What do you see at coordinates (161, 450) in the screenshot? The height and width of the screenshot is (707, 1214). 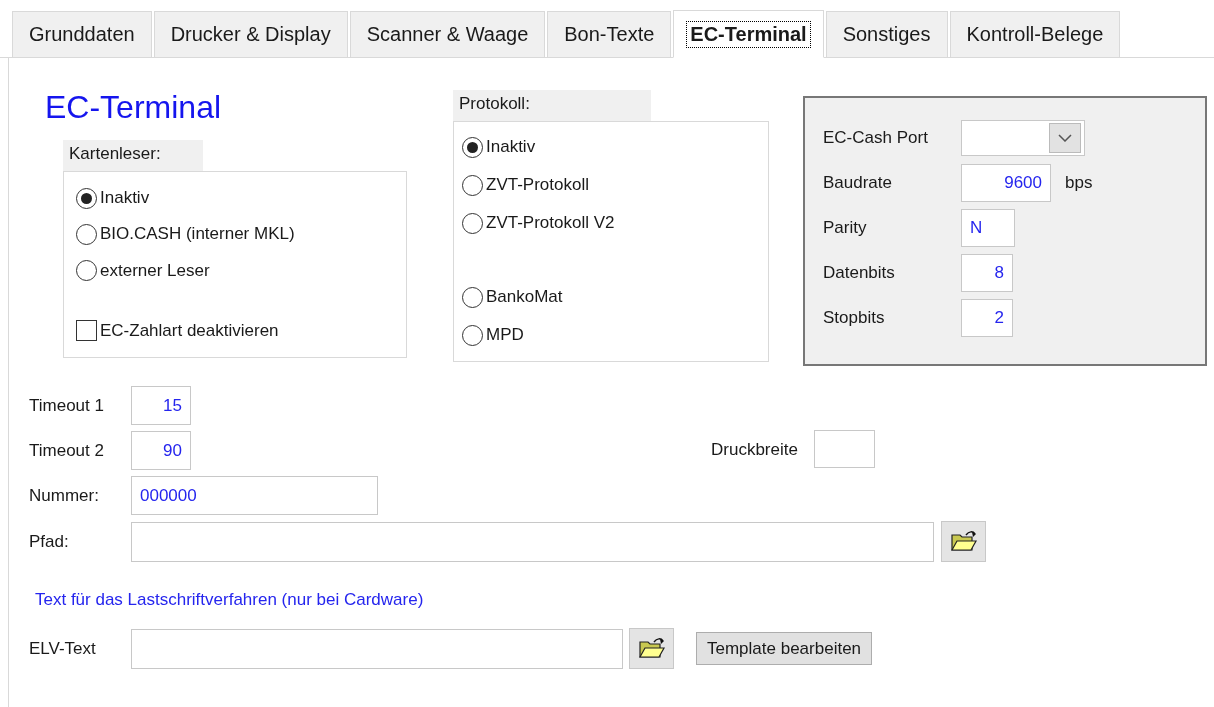 I see `input-field: 90` at bounding box center [161, 450].